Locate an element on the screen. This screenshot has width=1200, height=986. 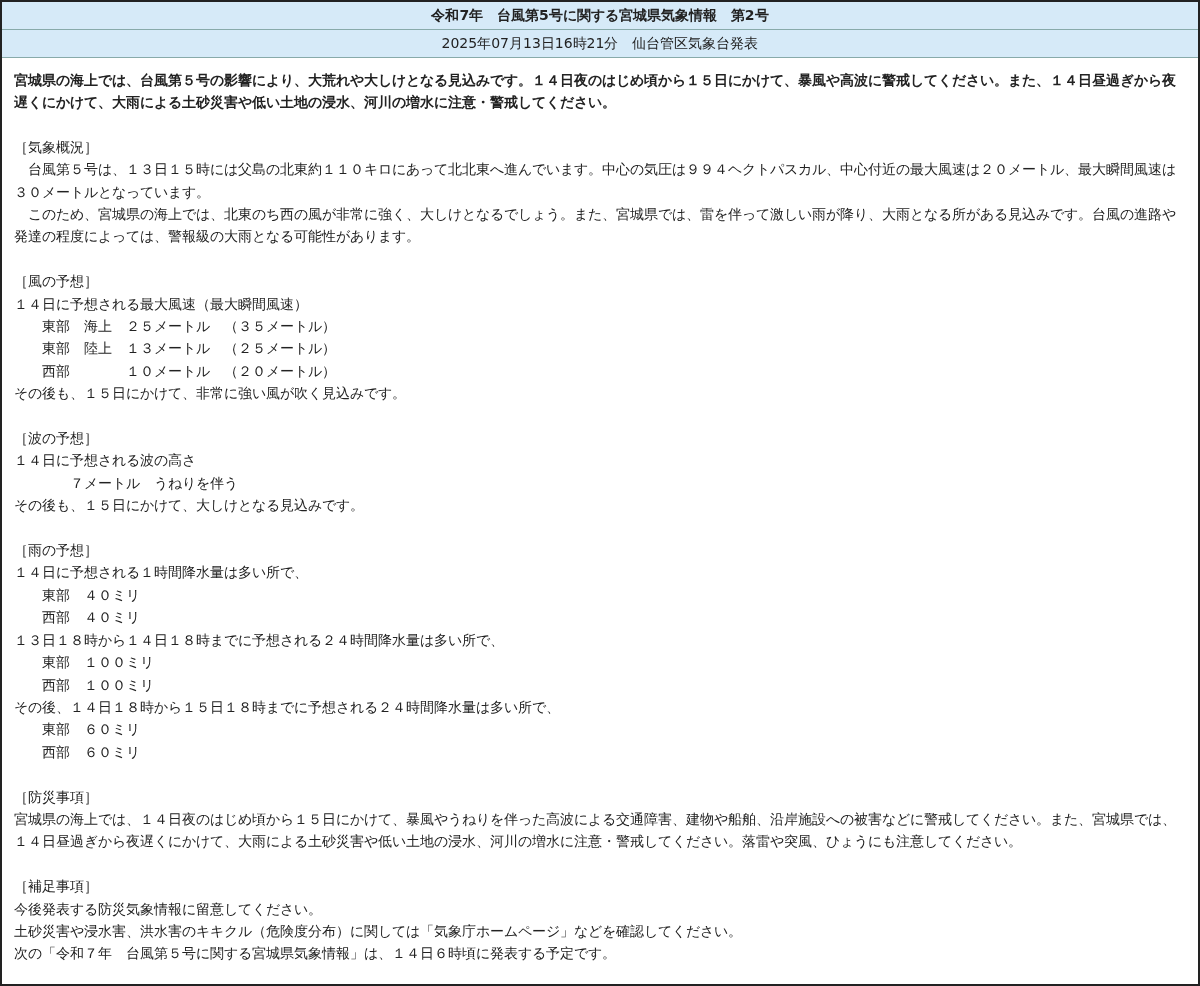
section-heading: ［補足事項］ is located at coordinates (56, 887).